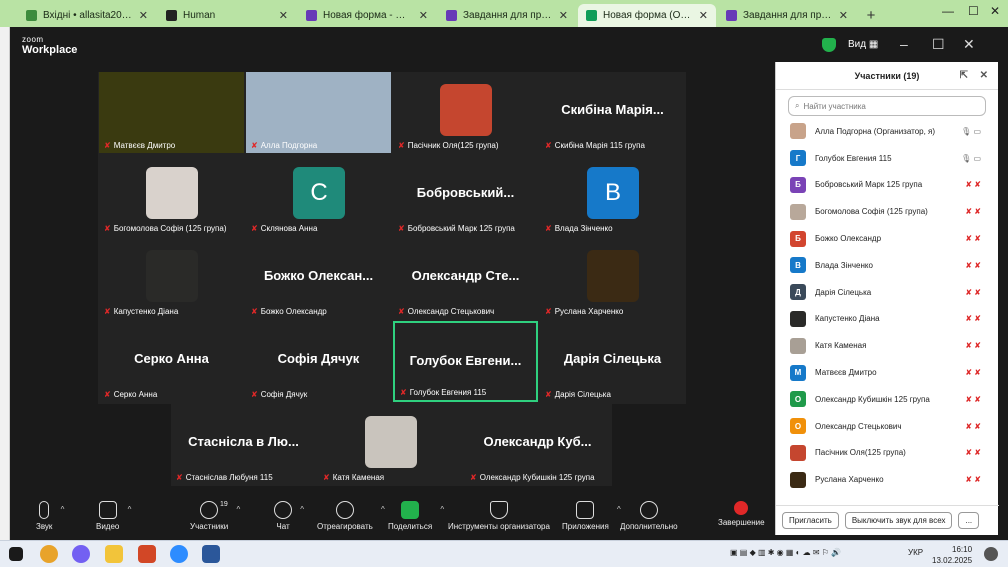 This screenshot has width=1008, height=567. Describe the element at coordinates (904, 44) in the screenshot. I see `zoom-minimize-button: –` at that location.